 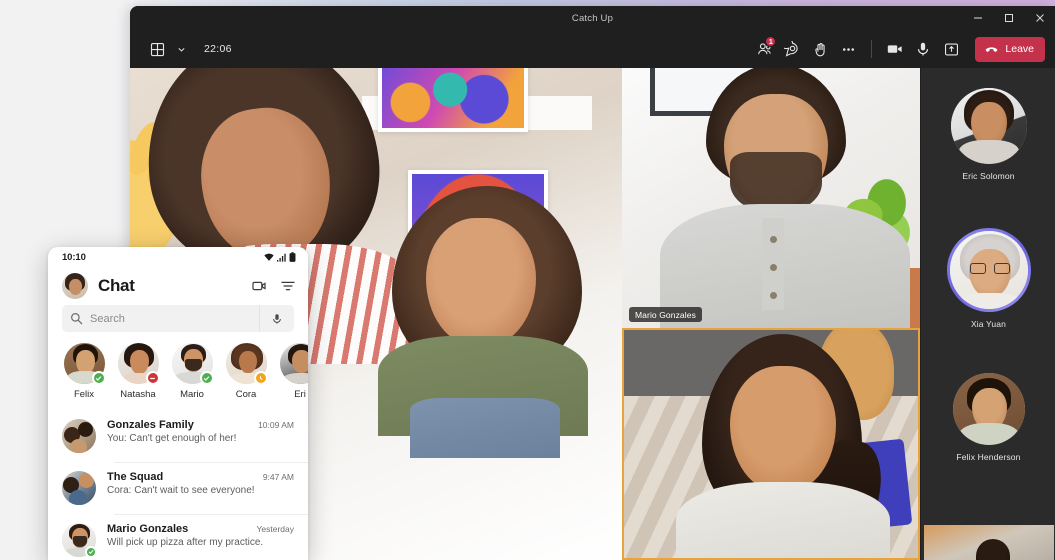 What do you see at coordinates (771, 41) in the screenshot?
I see `people-badge: 1` at bounding box center [771, 41].